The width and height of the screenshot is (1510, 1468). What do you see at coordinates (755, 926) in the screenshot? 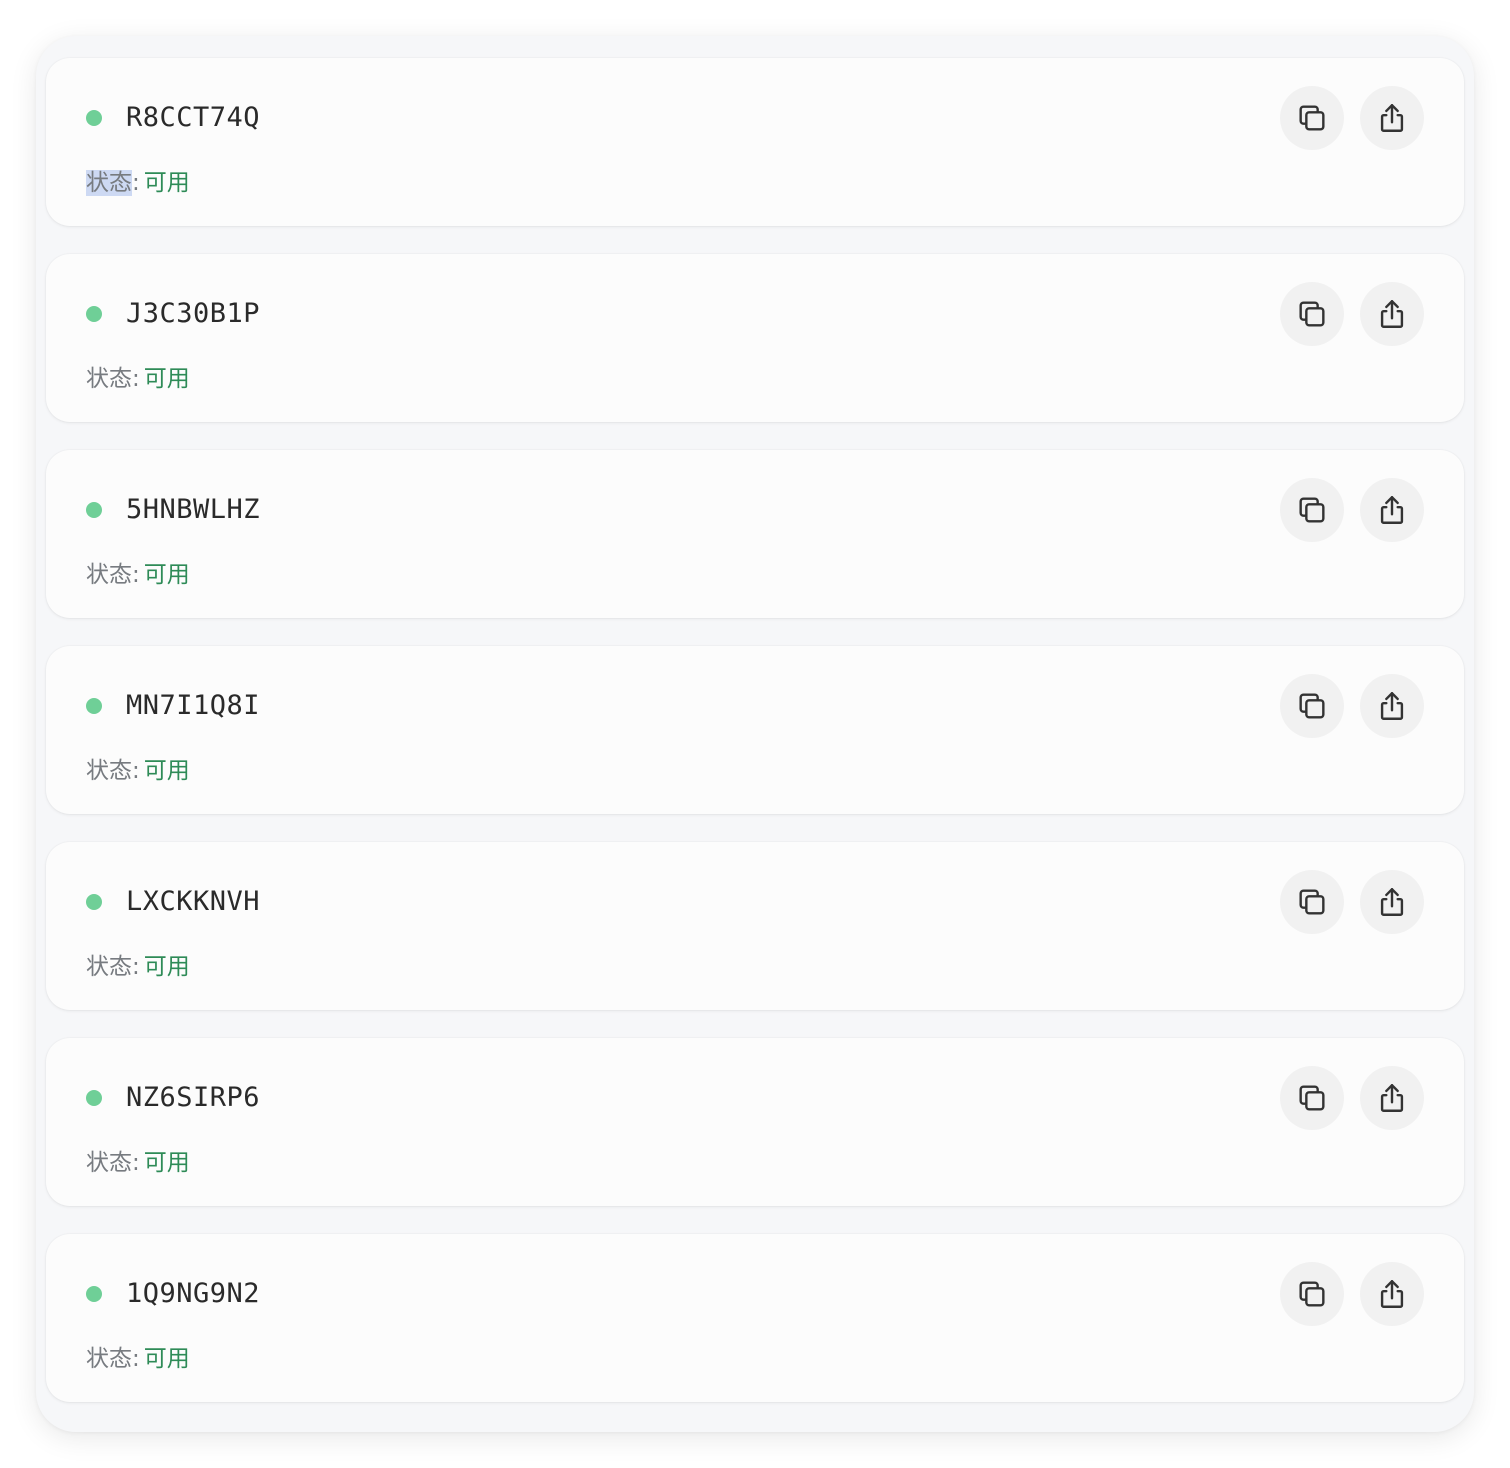
I see `code-card: LXCKKNVH 状态: 可用` at bounding box center [755, 926].